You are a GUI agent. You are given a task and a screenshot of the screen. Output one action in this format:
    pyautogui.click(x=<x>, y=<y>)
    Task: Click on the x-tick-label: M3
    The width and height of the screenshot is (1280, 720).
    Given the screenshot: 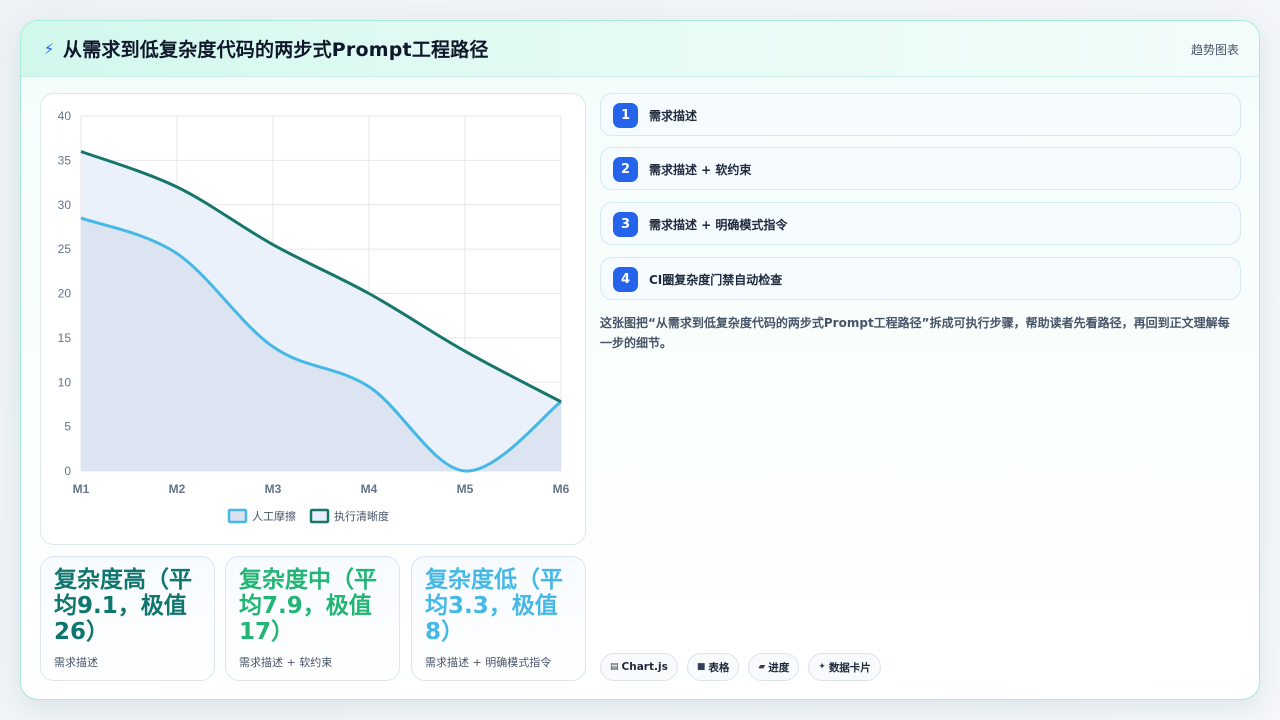 What is the action you would take?
    pyautogui.click(x=273, y=489)
    